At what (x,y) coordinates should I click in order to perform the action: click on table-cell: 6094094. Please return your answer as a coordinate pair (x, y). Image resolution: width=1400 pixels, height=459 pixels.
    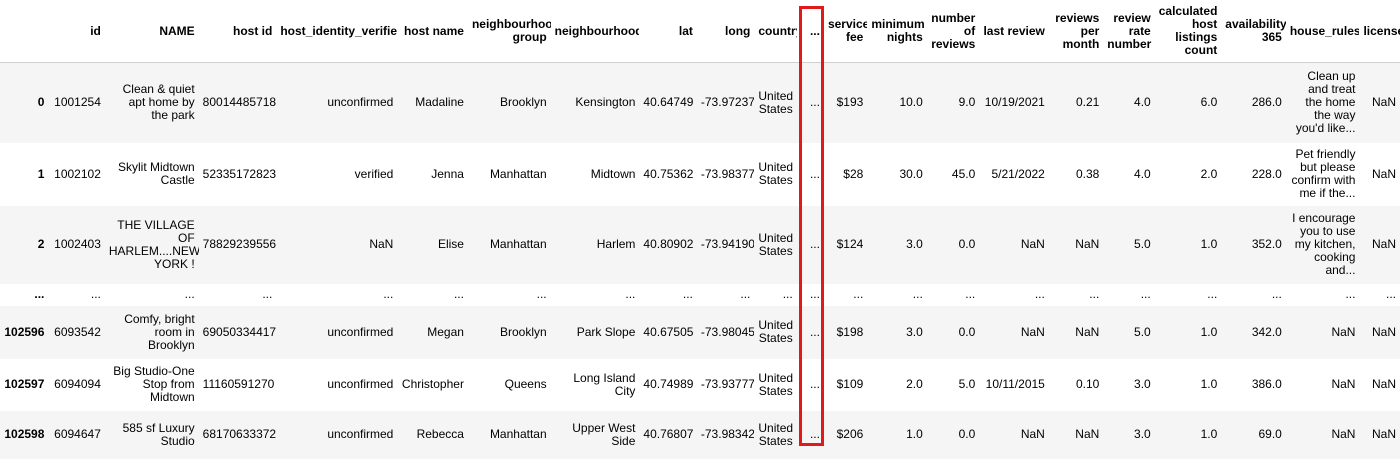
    Looking at the image, I should click on (76, 384).